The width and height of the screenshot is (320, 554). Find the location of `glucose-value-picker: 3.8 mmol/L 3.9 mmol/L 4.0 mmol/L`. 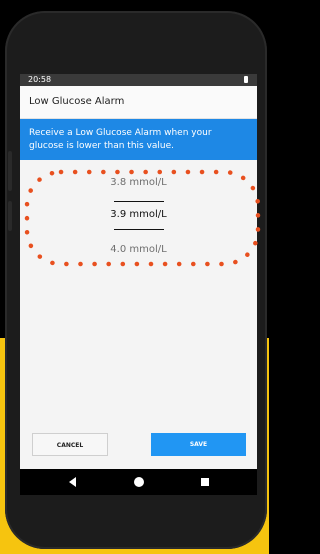

glucose-value-picker: 3.8 mmol/L 3.9 mmol/L 4.0 mmol/L is located at coordinates (138, 210).